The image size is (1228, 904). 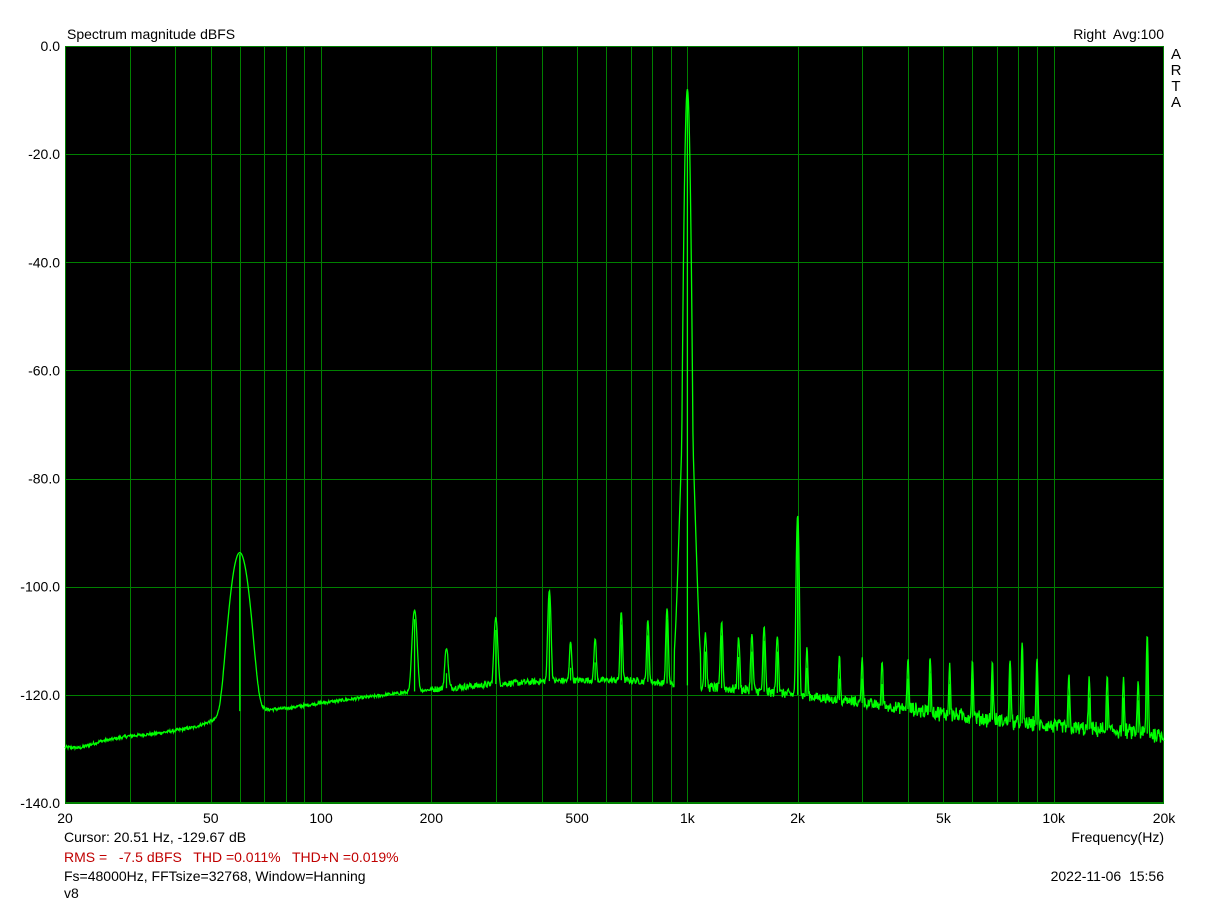 What do you see at coordinates (44, 370) in the screenshot?
I see `y-tick-label: -60.0` at bounding box center [44, 370].